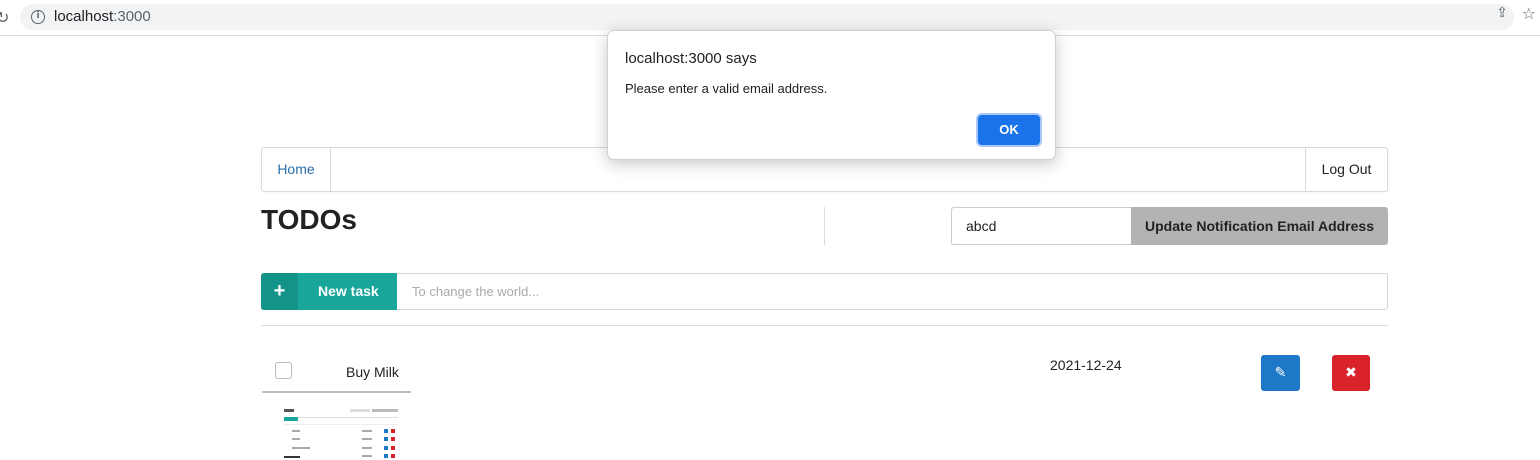 This screenshot has width=1540, height=460. What do you see at coordinates (372, 372) in the screenshot?
I see `todo-text: Buy Milk` at bounding box center [372, 372].